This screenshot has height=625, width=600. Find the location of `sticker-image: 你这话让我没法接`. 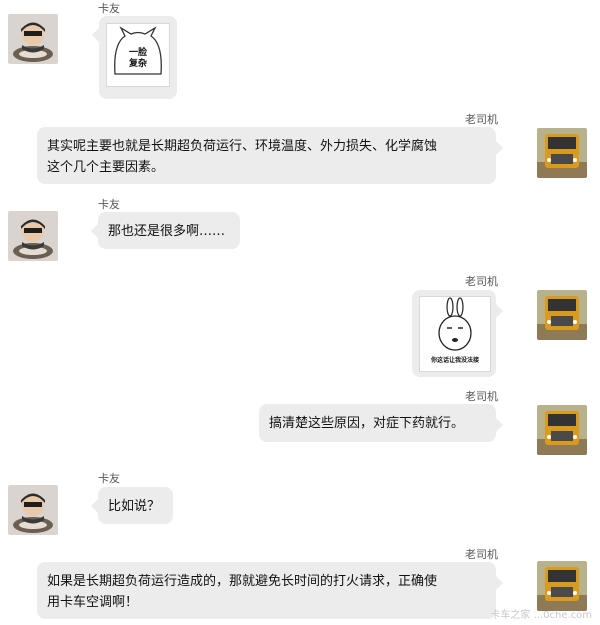

sticker-image: 你这话让我没法接 is located at coordinates (455, 334).